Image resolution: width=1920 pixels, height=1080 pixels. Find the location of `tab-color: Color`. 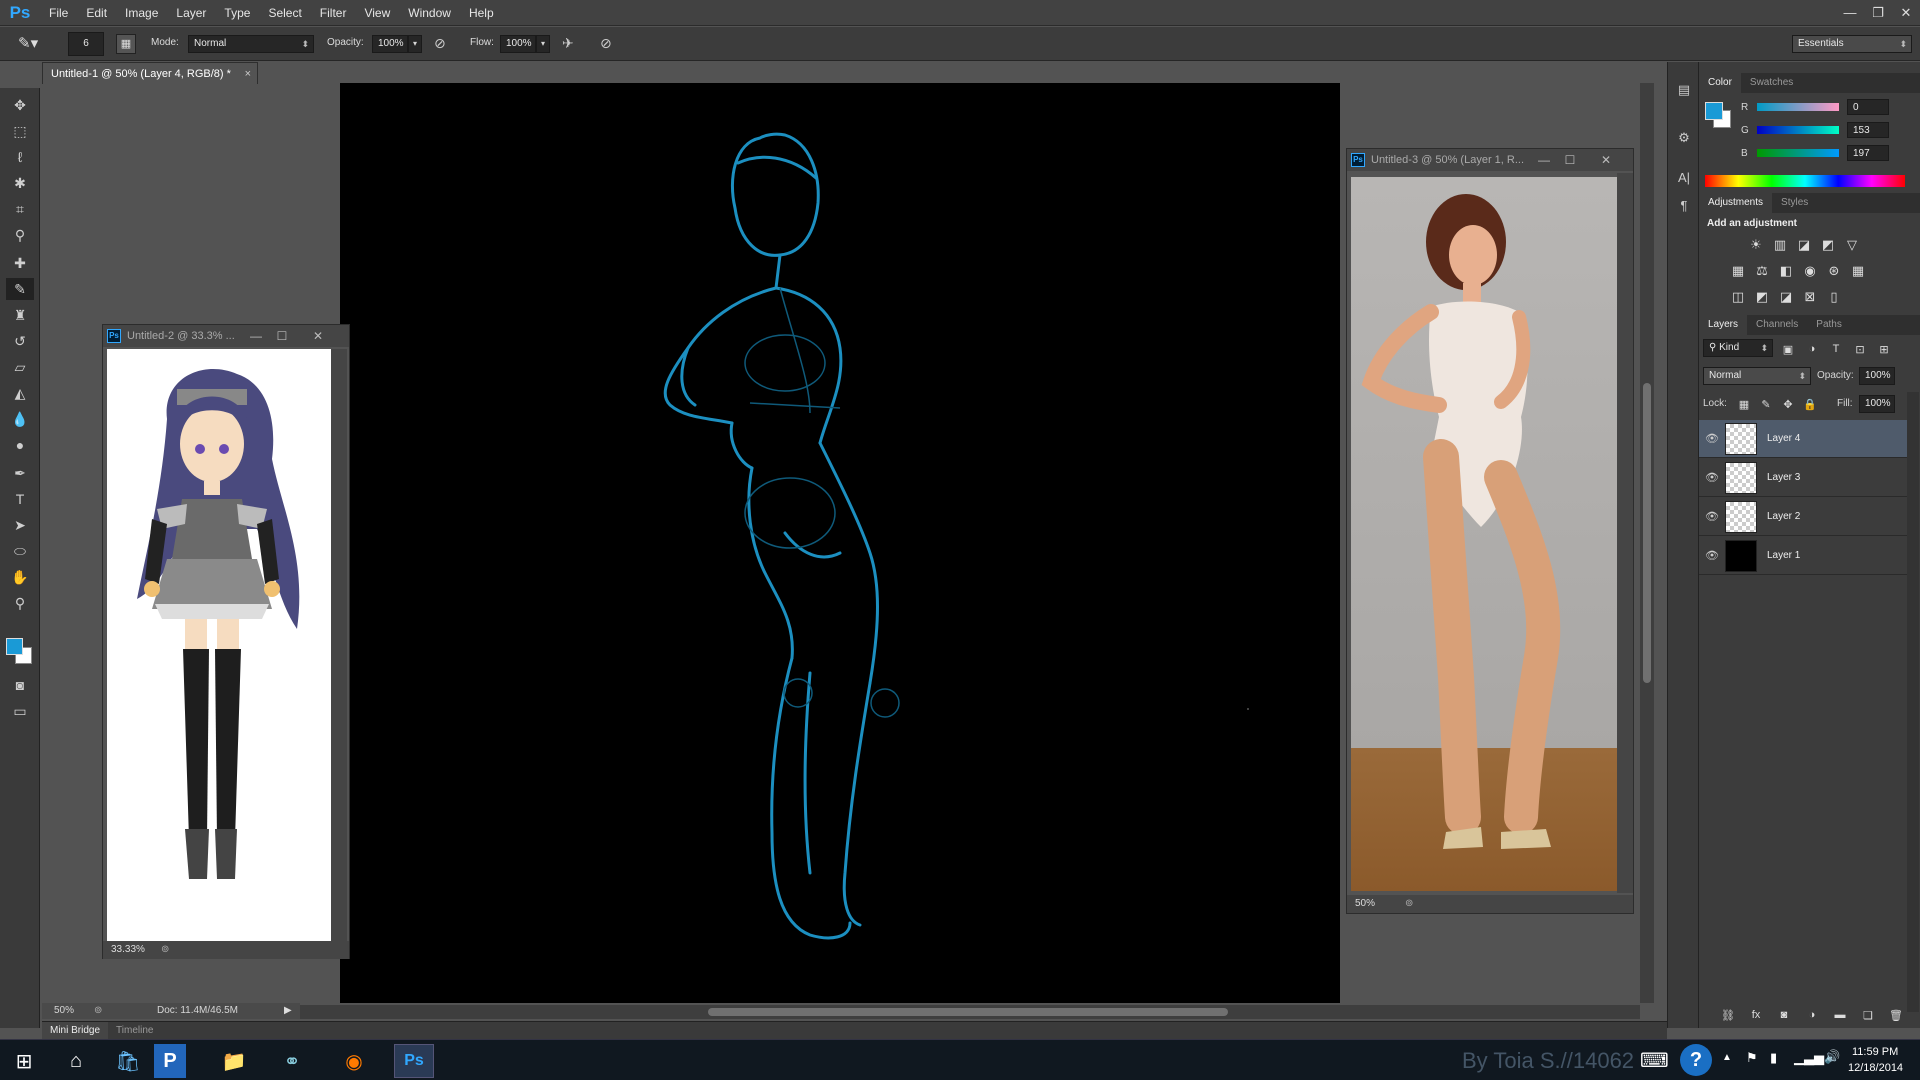

tab-color: Color is located at coordinates (1720, 83).